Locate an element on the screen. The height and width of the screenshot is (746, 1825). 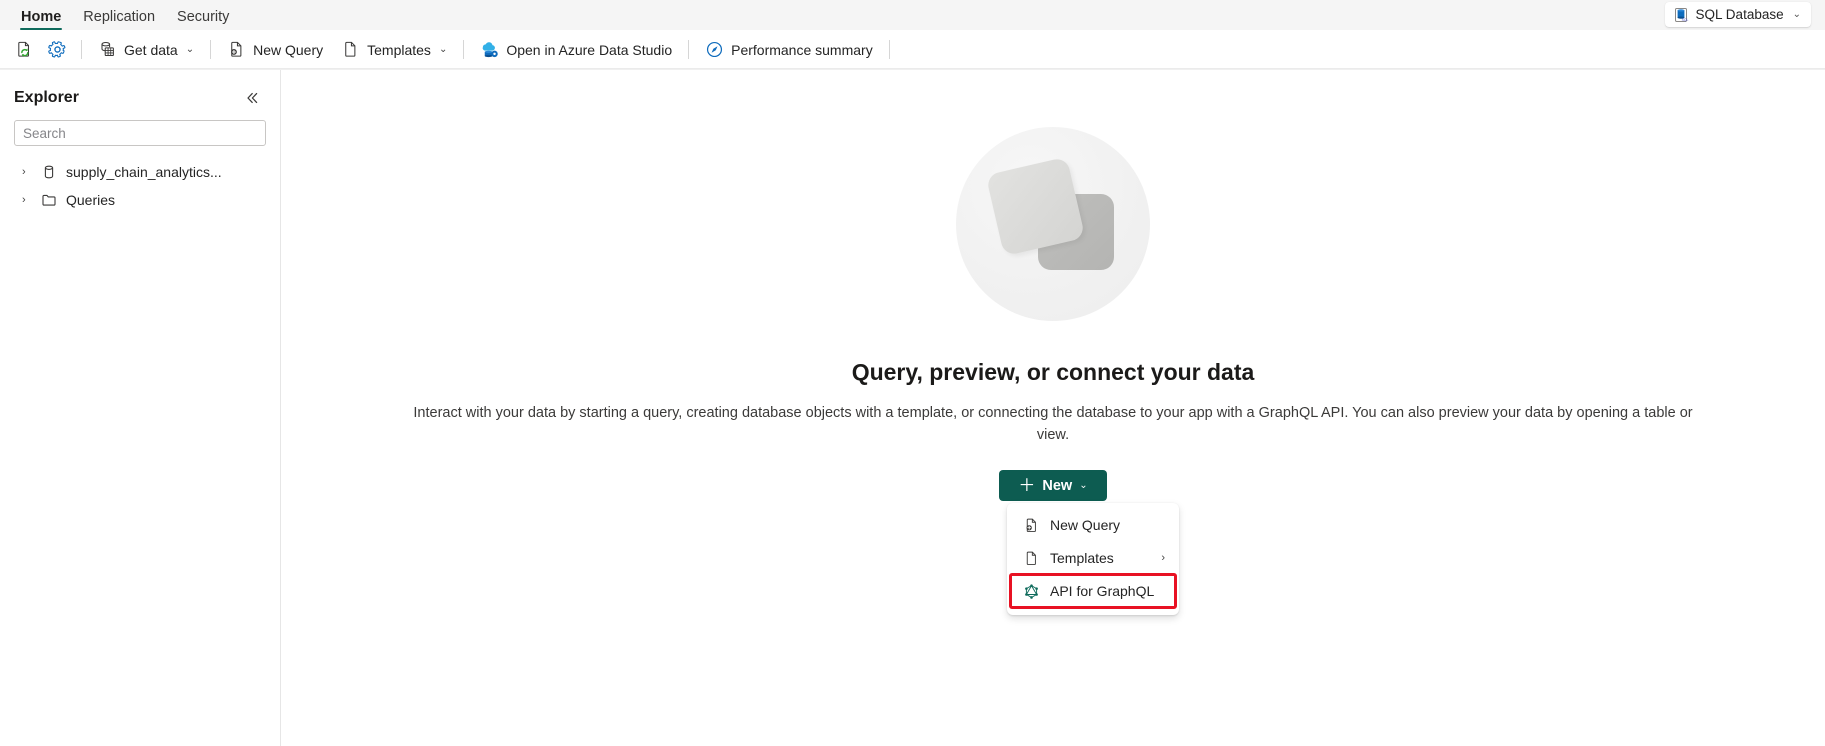
tab-home: Home is located at coordinates (41, 19).